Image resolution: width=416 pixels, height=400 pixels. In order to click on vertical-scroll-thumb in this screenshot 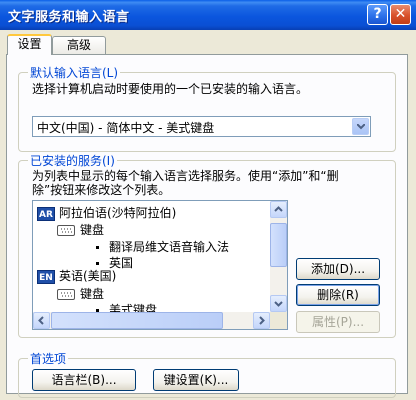, I will do `click(278, 245)`.